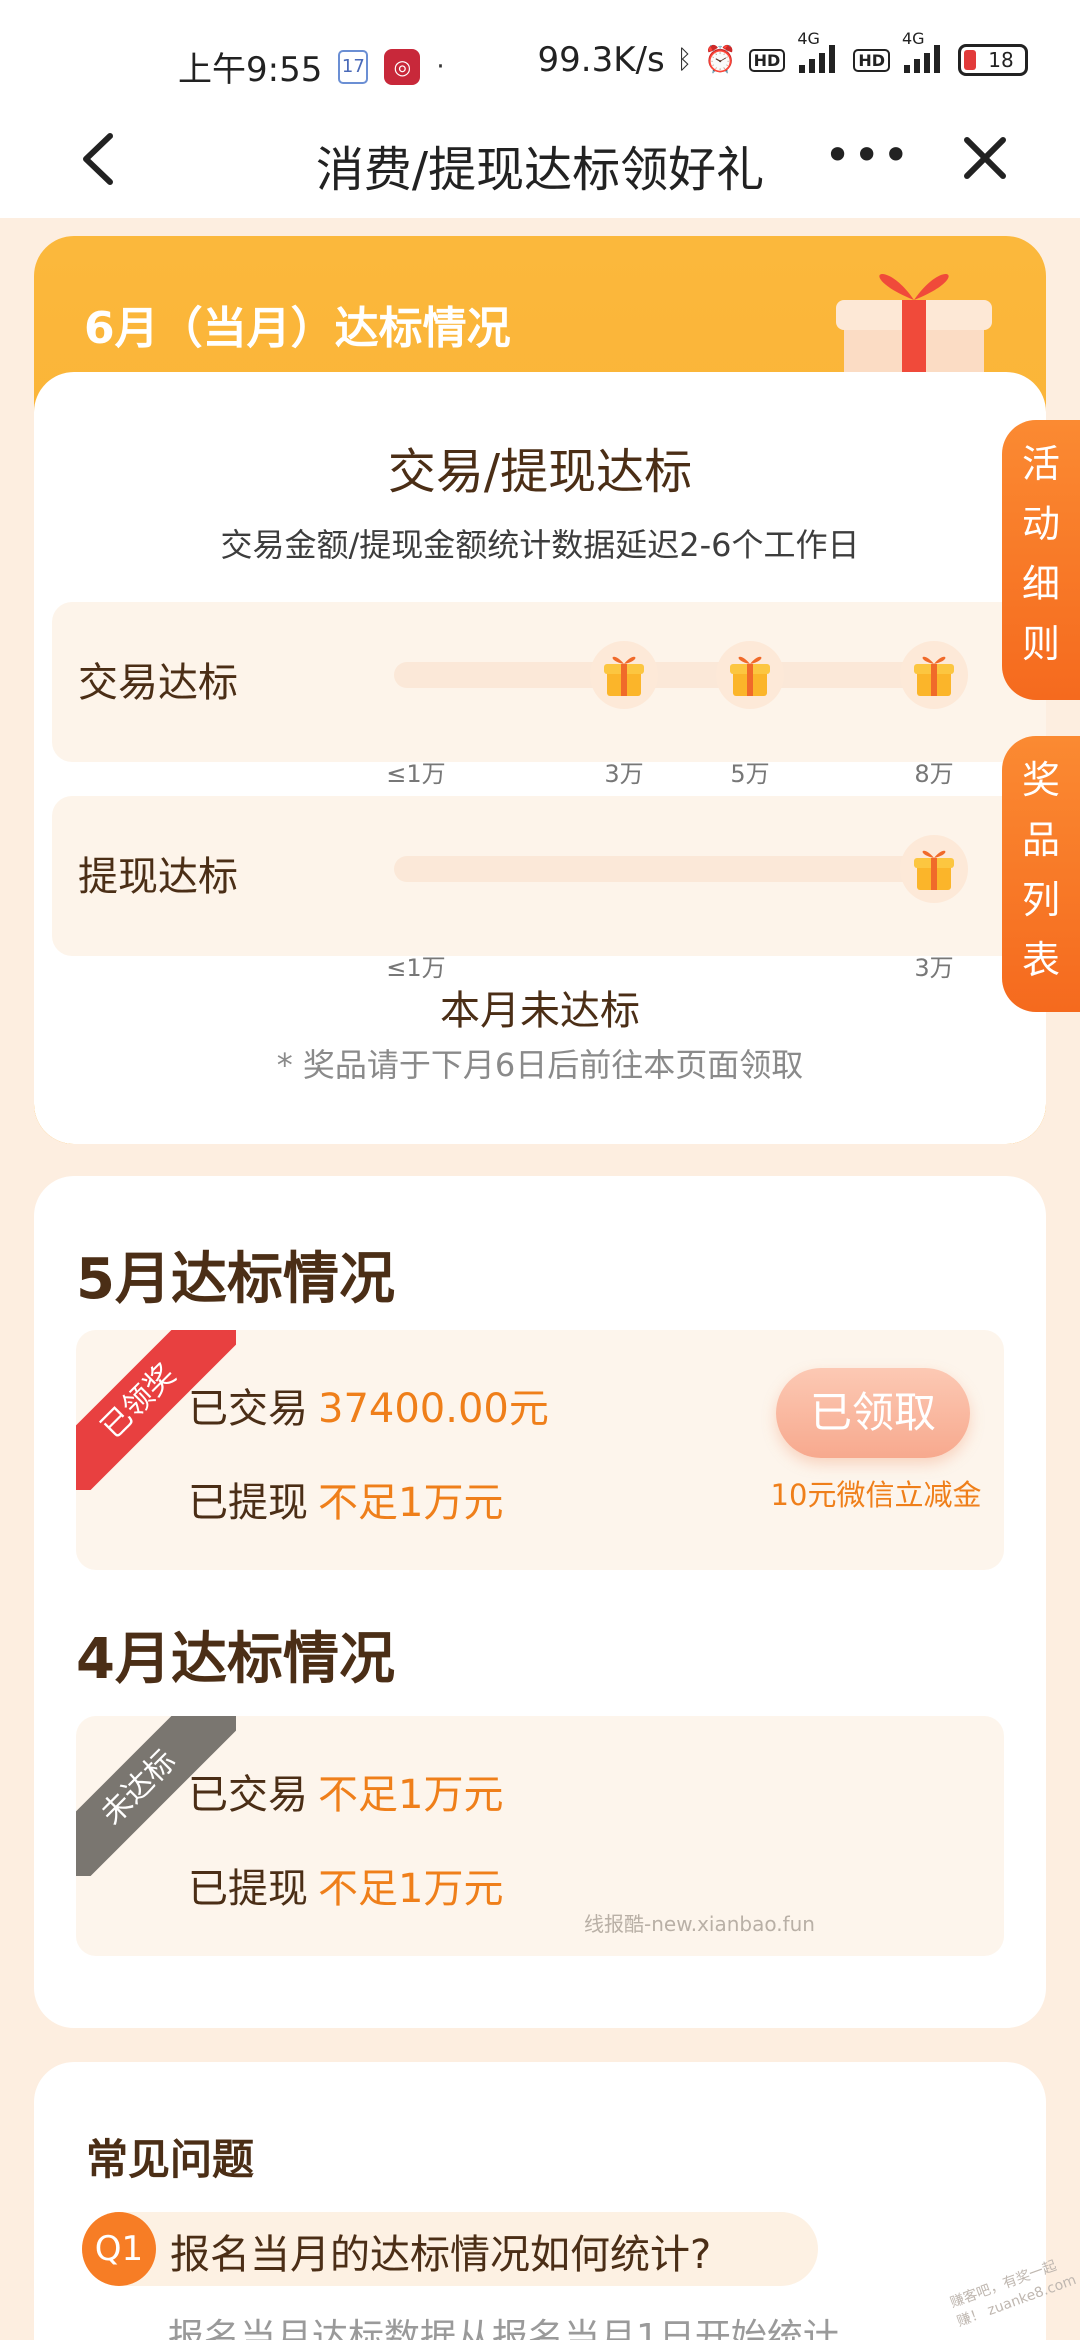 The image size is (1080, 2340). Describe the element at coordinates (720, 60) in the screenshot. I see `alarm-icon: ⏰` at that location.